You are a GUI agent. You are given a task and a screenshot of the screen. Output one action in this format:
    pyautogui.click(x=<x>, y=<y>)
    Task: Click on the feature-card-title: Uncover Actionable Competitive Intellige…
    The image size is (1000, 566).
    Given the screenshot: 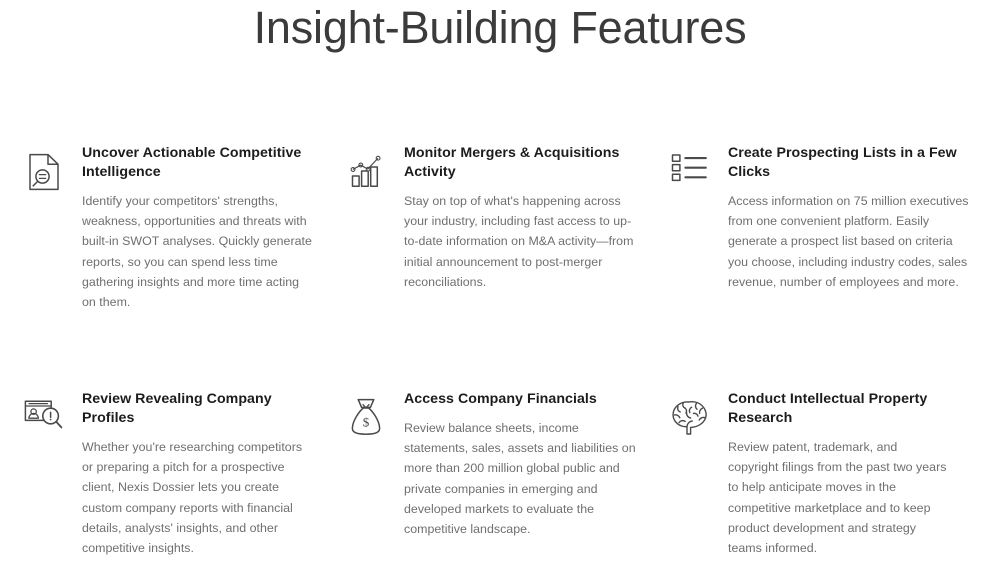 What is the action you would take?
    pyautogui.click(x=192, y=162)
    